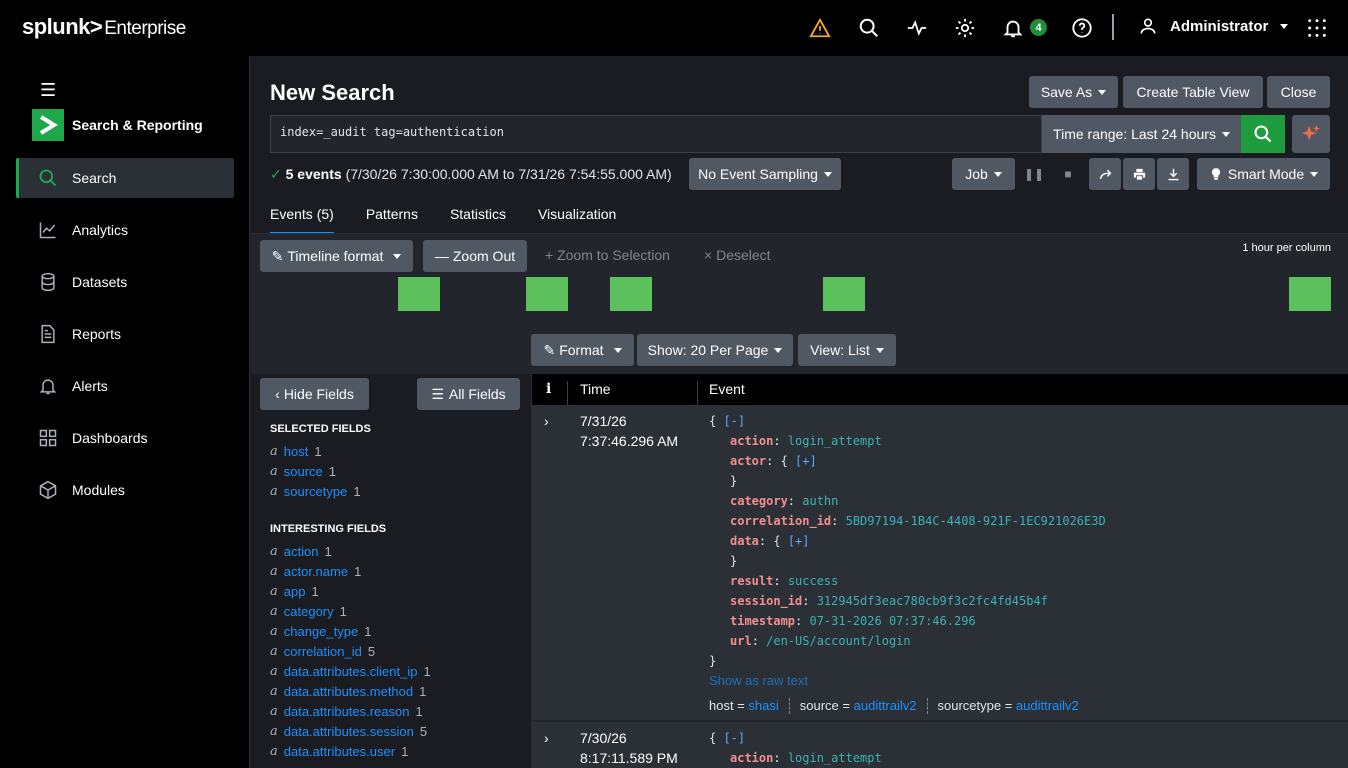 The height and width of the screenshot is (768, 1348). Describe the element at coordinates (322, 651) in the screenshot. I see `field-item: a correlation_id 5` at that location.